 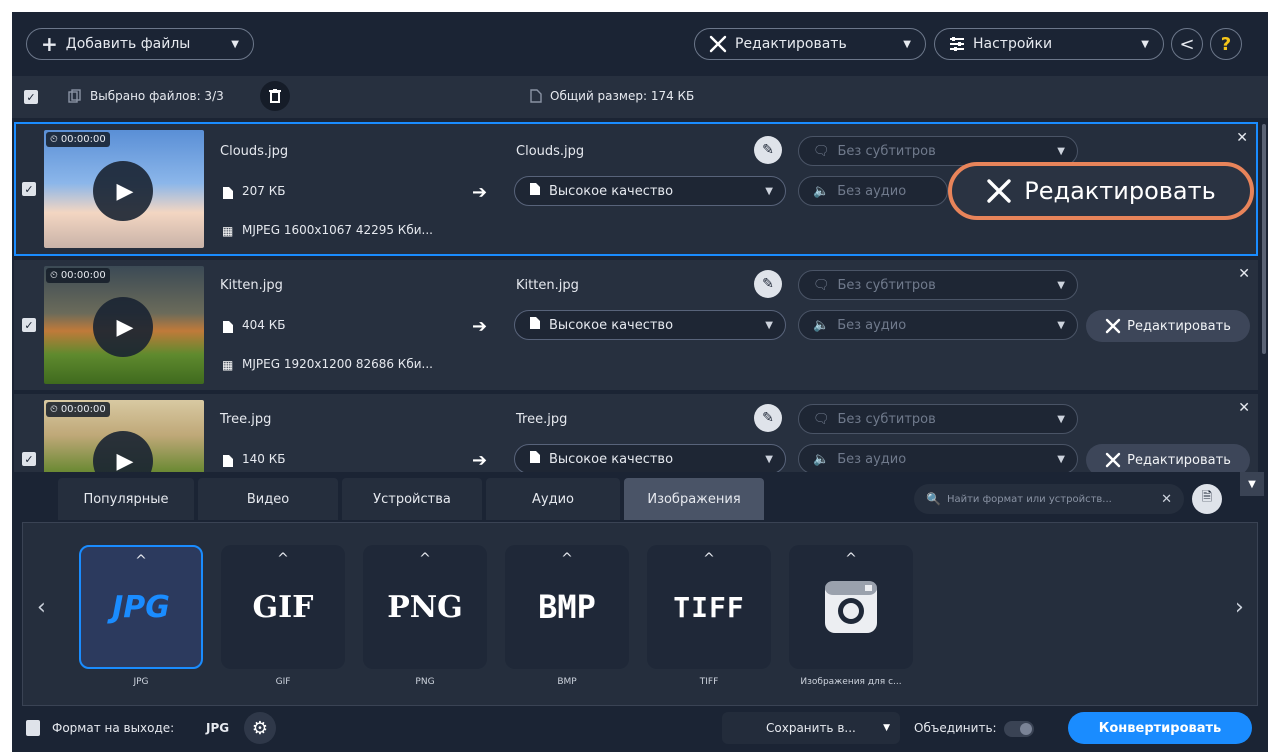 I want to click on tab-devices: Устройства, so click(x=412, y=499).